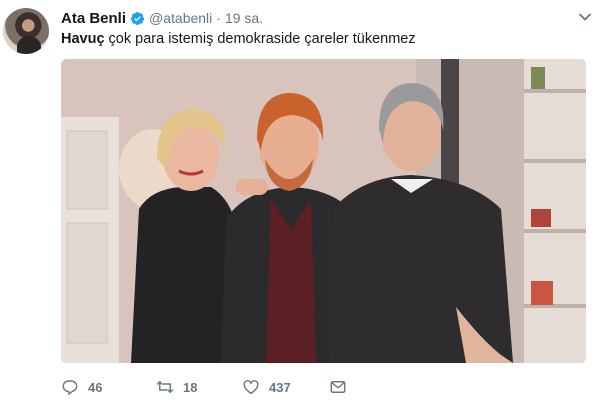  I want to click on author-handle: @atabenli, so click(180, 18).